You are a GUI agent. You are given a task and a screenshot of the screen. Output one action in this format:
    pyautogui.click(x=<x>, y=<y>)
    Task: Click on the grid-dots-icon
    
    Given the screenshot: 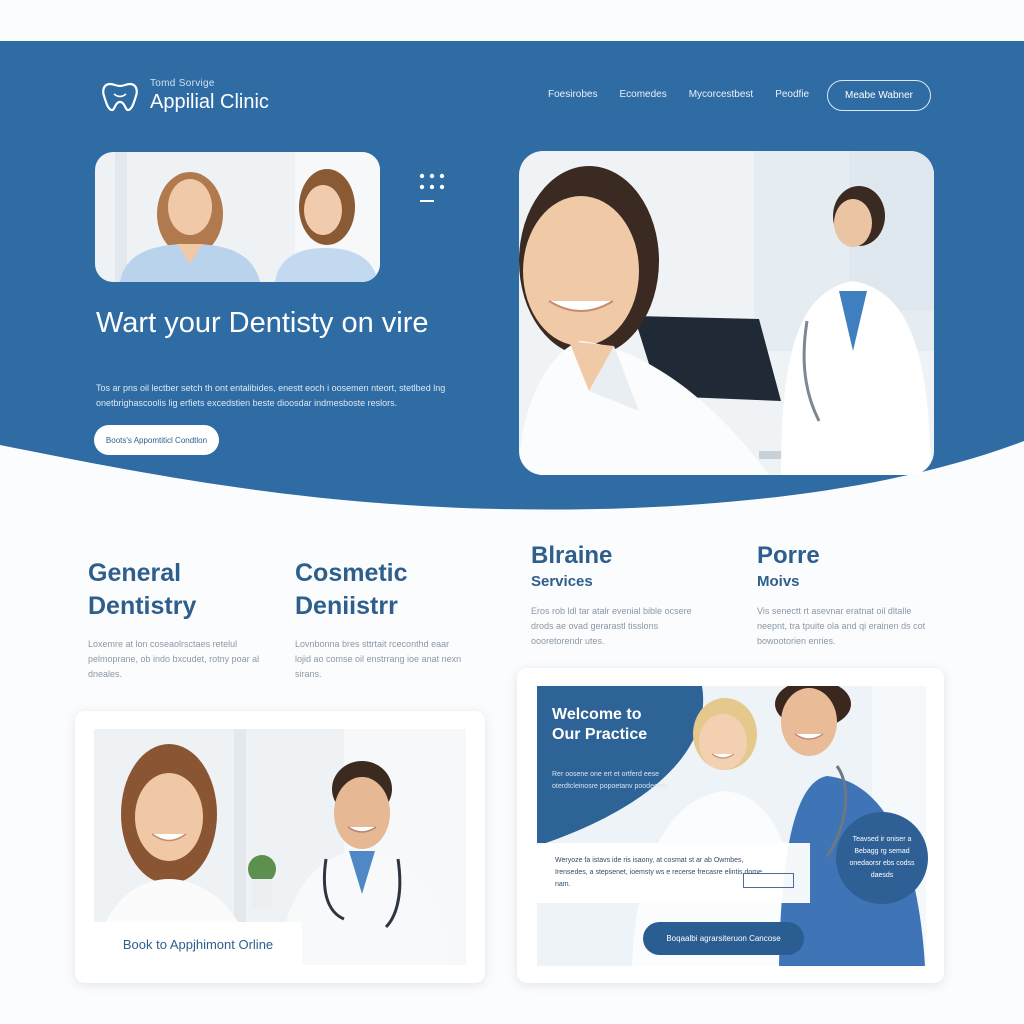 What is the action you would take?
    pyautogui.click(x=433, y=188)
    